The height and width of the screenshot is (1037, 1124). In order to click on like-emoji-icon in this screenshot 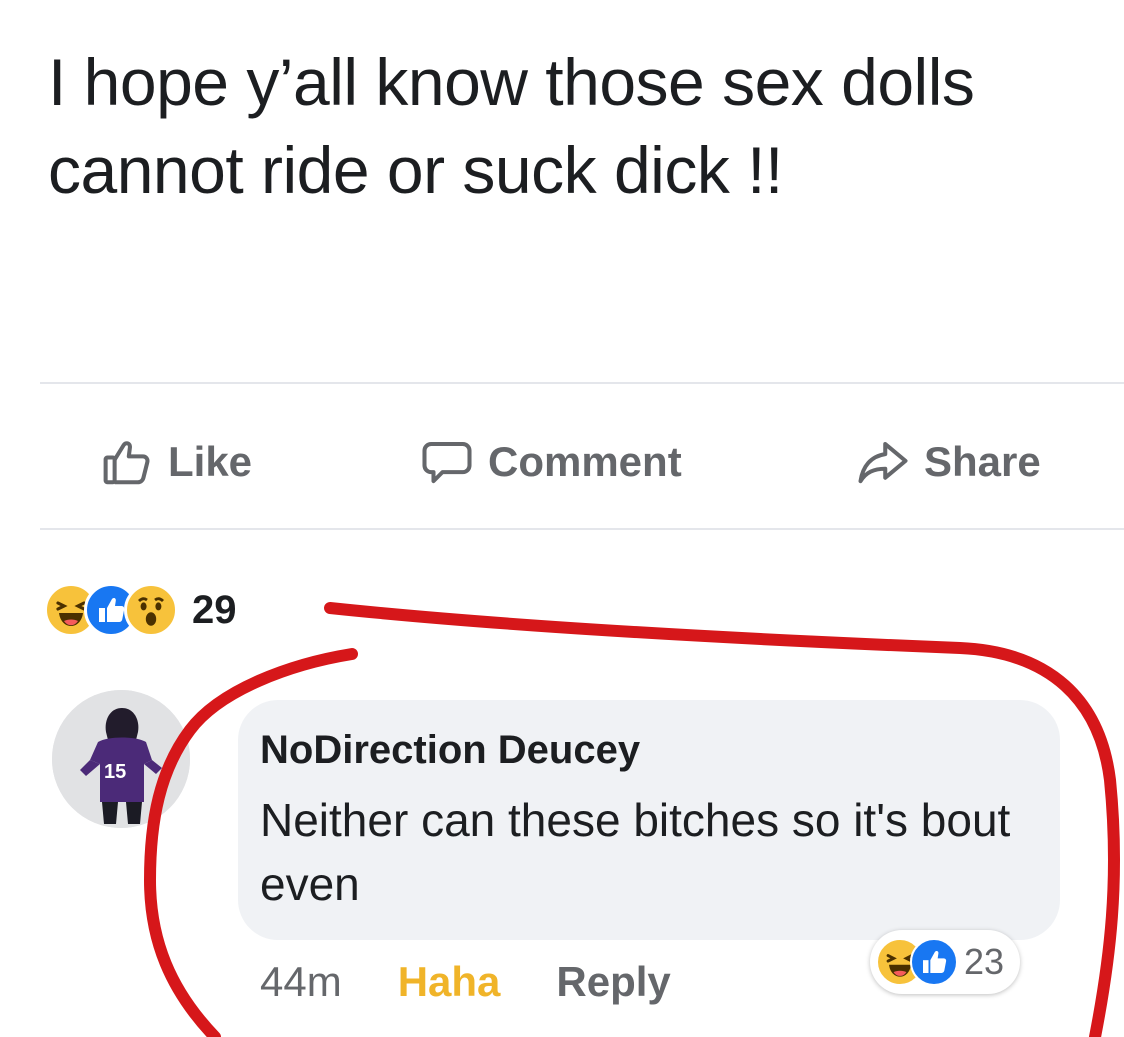, I will do `click(934, 962)`.